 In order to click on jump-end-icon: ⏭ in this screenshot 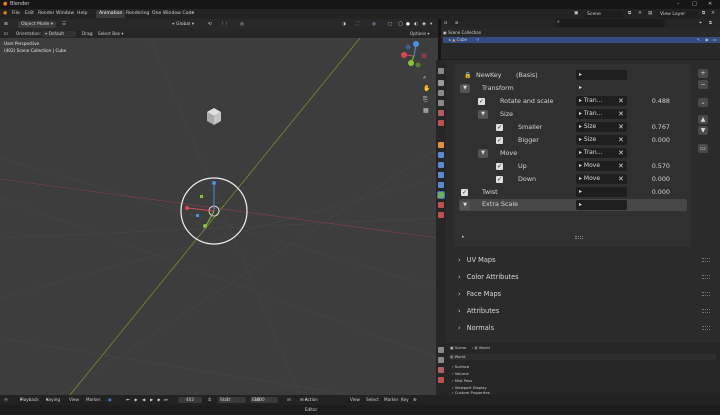, I will do `click(166, 400)`.